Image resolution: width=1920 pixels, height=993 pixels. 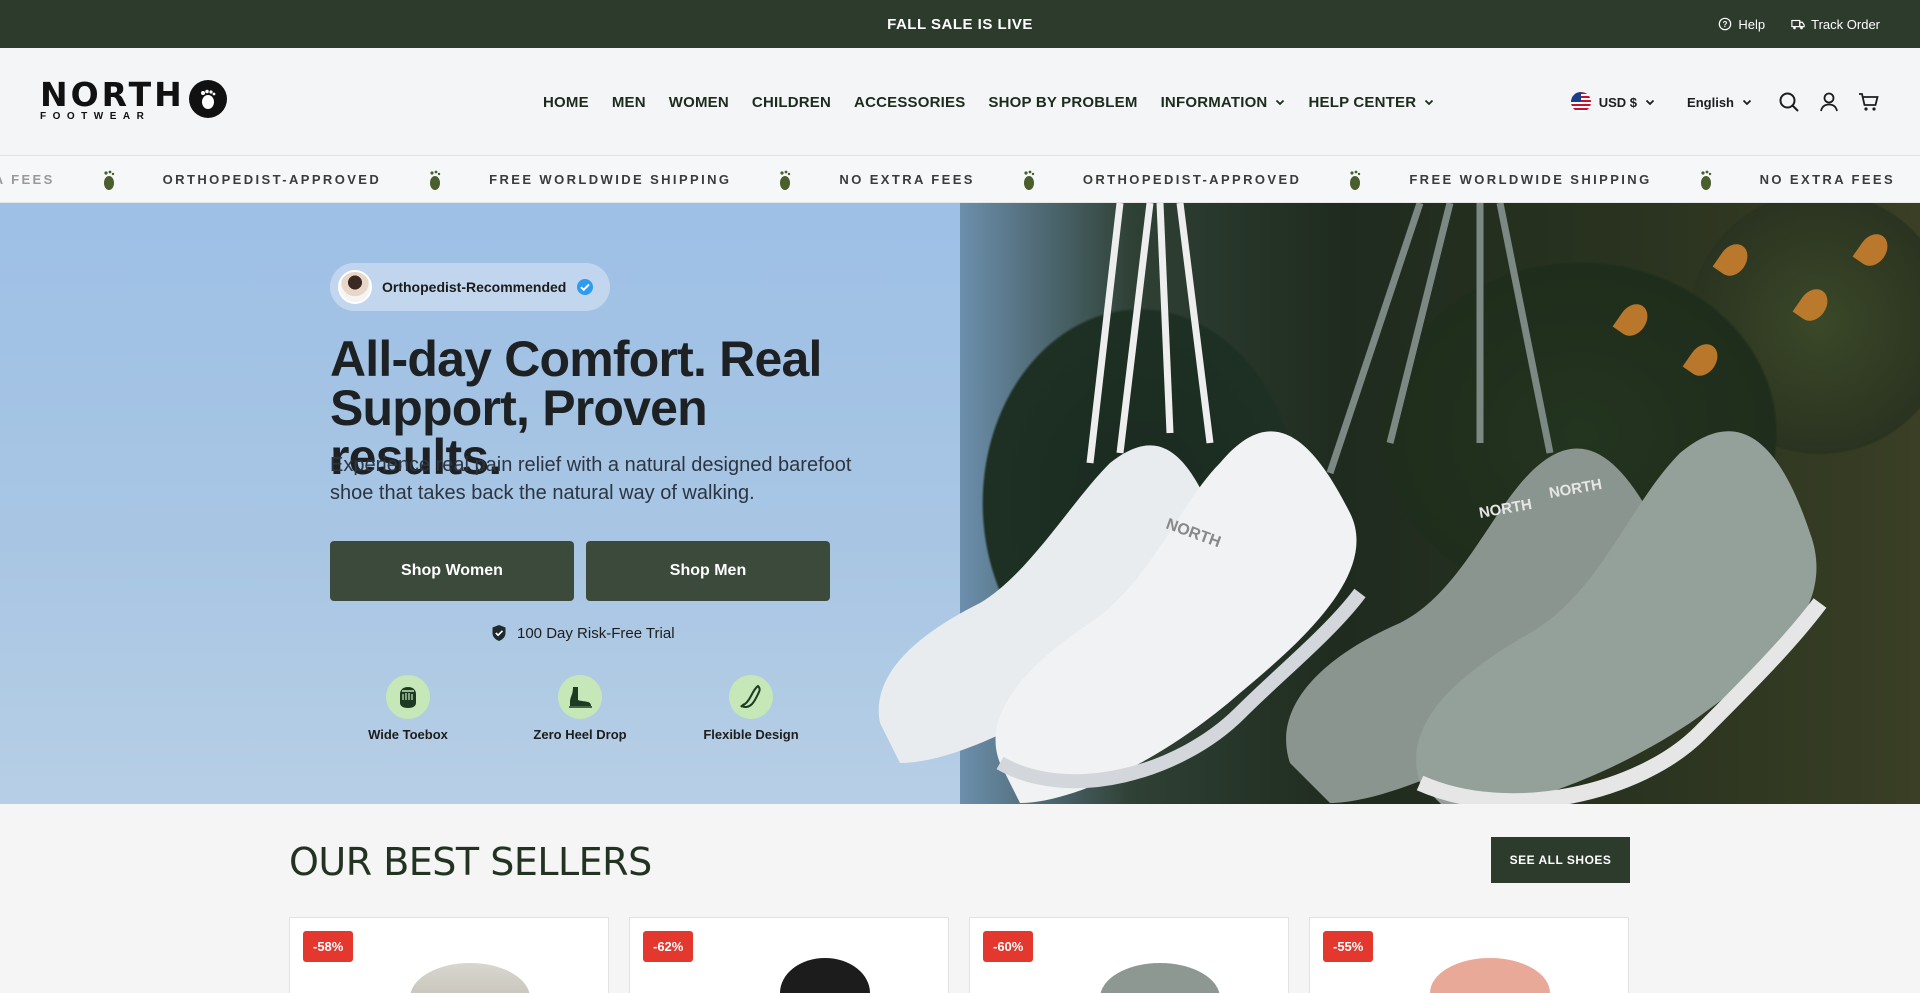 I want to click on nav-home: HOME, so click(x=566, y=102).